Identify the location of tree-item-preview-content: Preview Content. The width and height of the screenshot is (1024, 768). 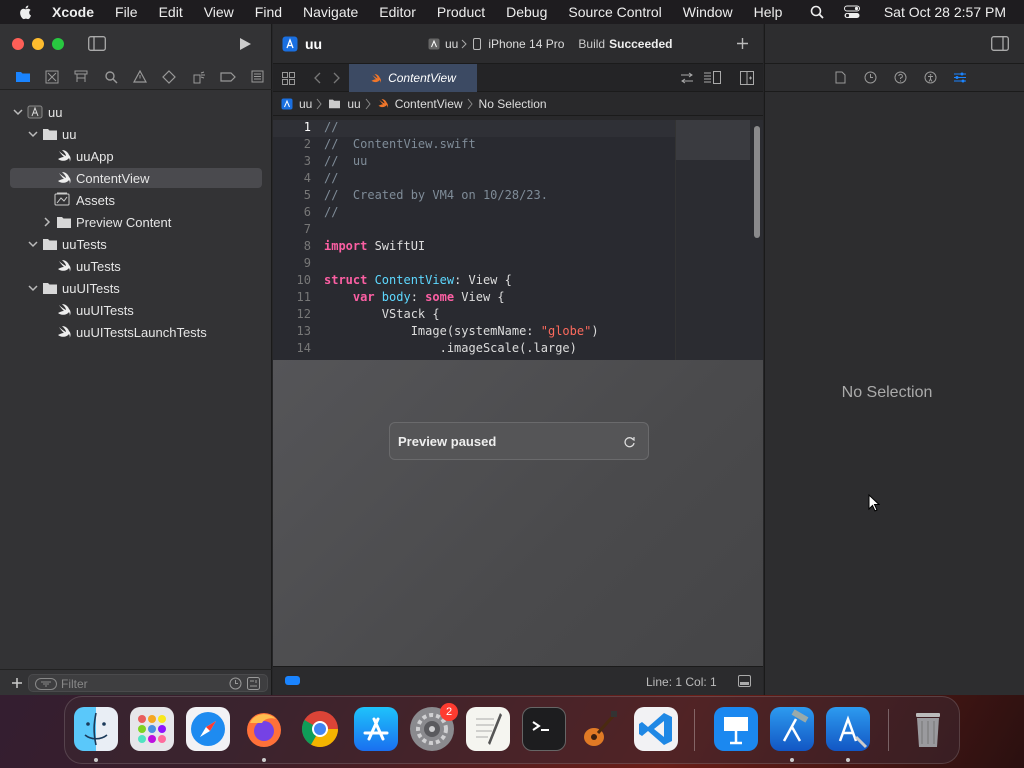
(136, 222).